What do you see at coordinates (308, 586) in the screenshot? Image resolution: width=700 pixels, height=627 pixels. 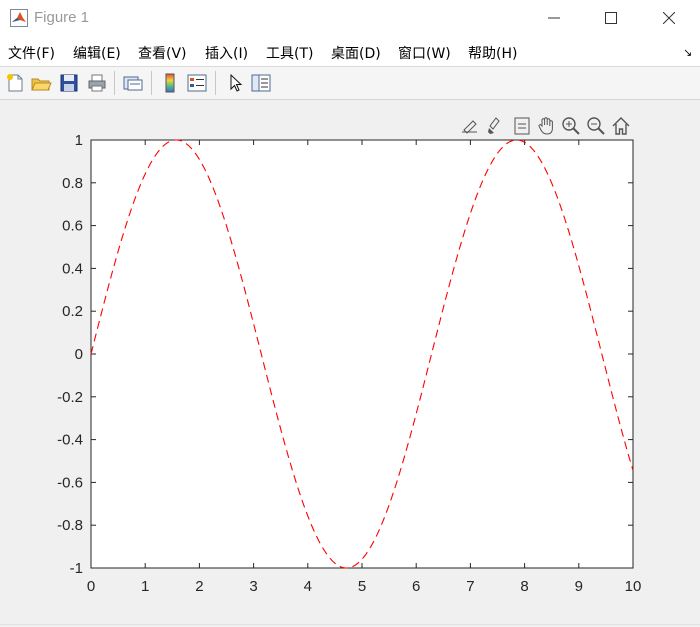 I see `x-tick-label: 4` at bounding box center [308, 586].